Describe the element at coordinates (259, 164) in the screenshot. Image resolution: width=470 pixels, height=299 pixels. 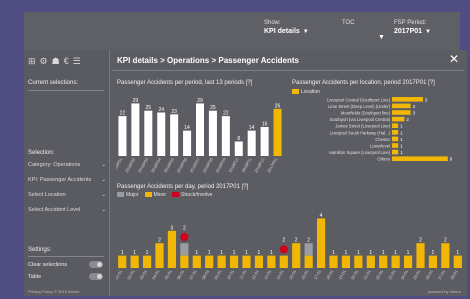
I see `tick-label: 2016P12` at that location.